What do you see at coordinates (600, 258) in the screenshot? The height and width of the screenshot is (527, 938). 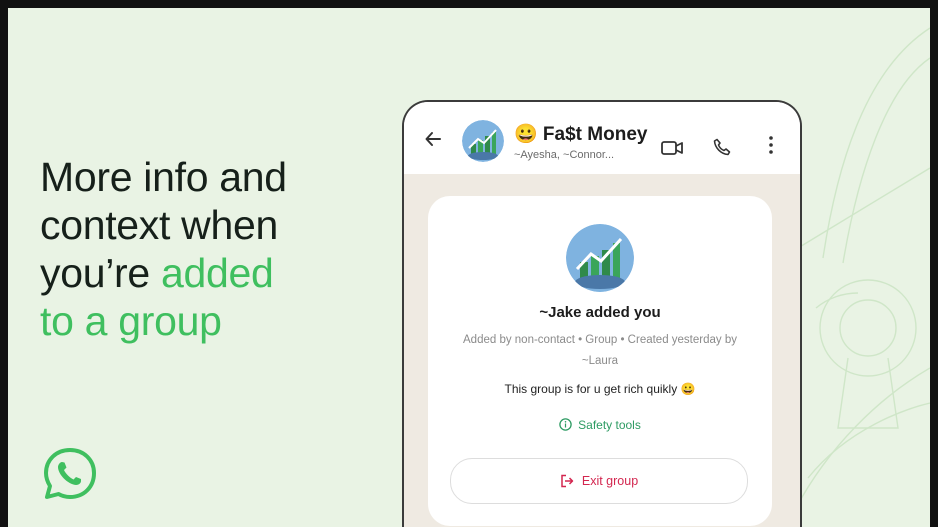 I see `group-avatar-large-icon` at bounding box center [600, 258].